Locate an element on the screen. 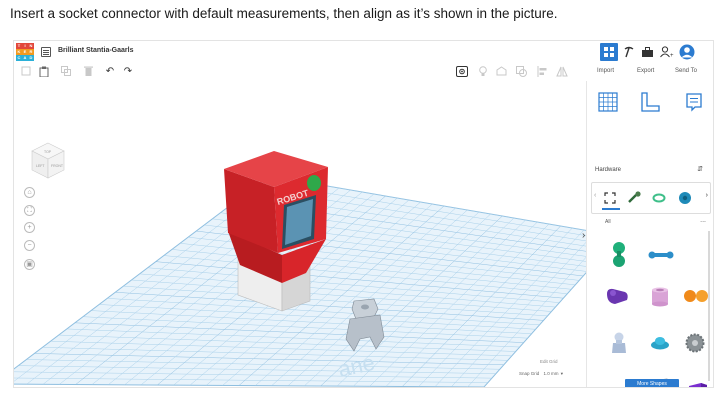  new-shape-icon is located at coordinates (26, 72).